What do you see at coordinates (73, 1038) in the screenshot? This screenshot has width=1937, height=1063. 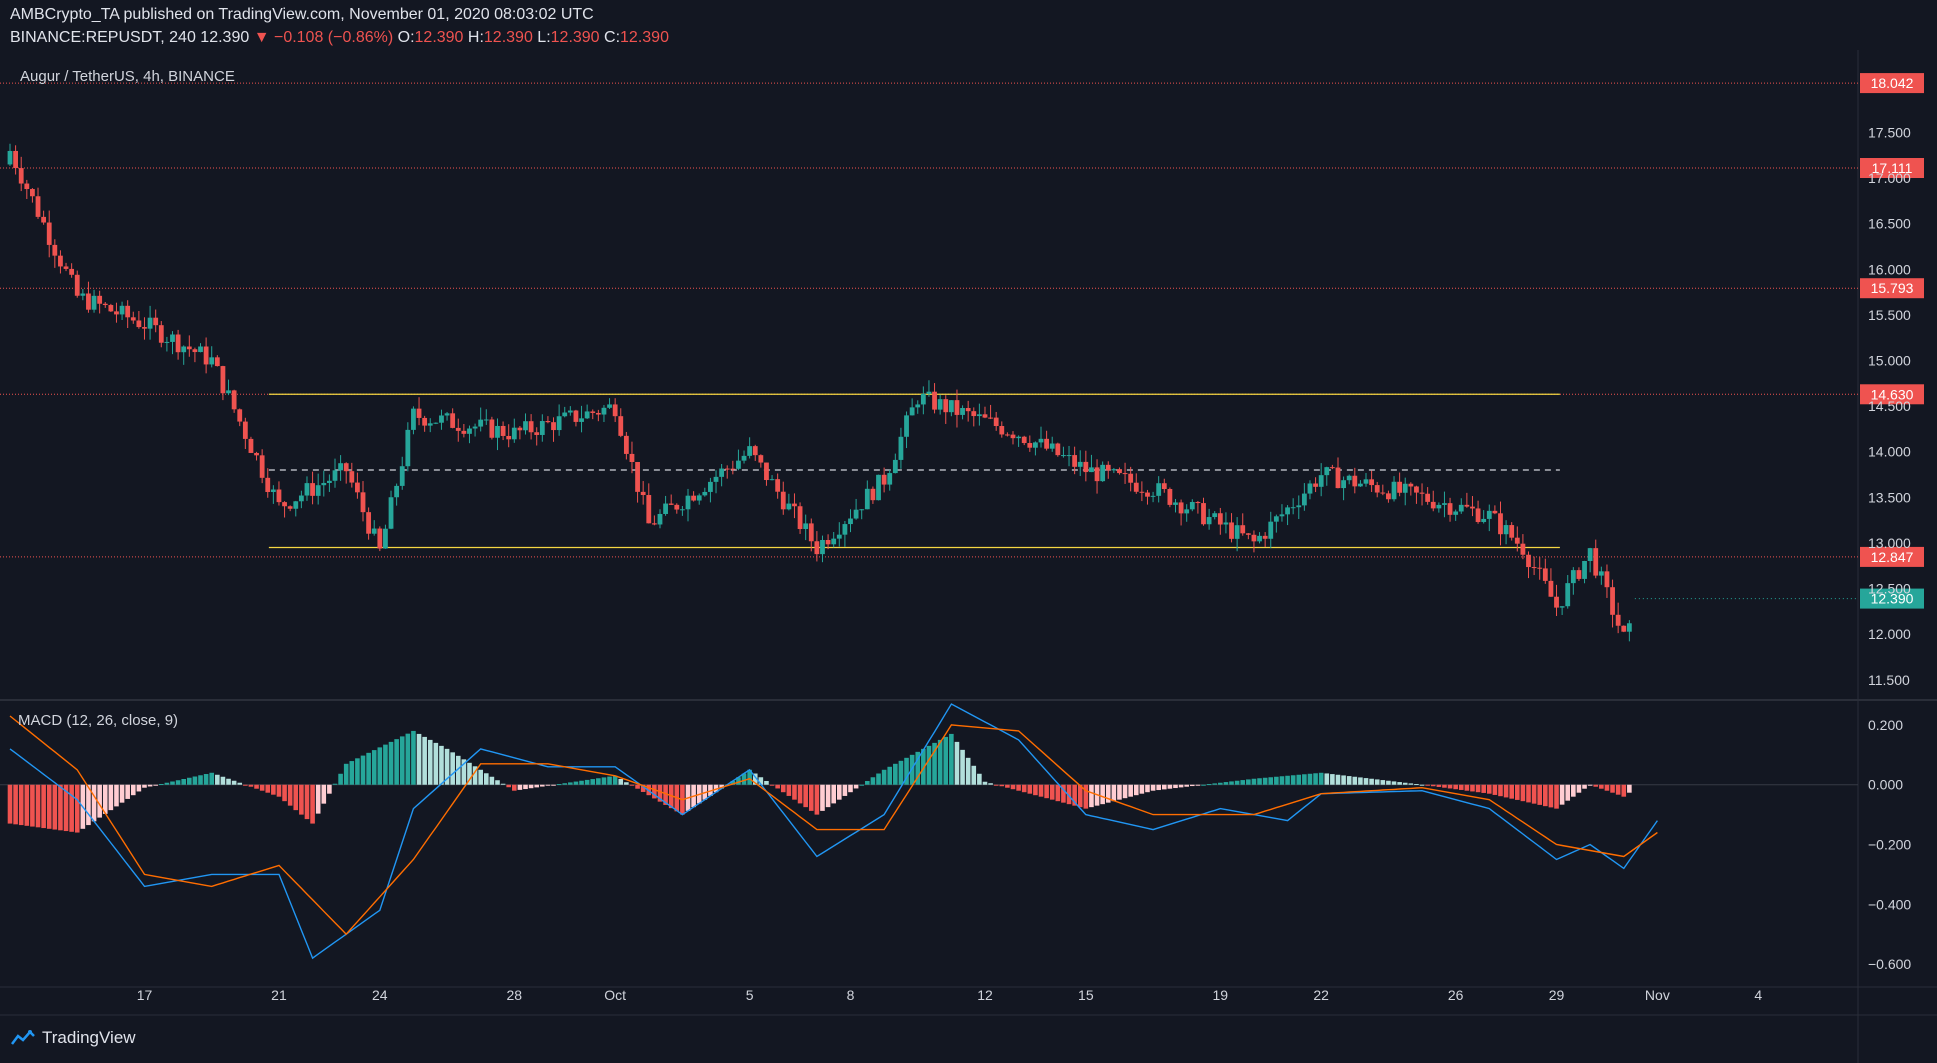 I see `footer-brand: TradingView` at bounding box center [73, 1038].